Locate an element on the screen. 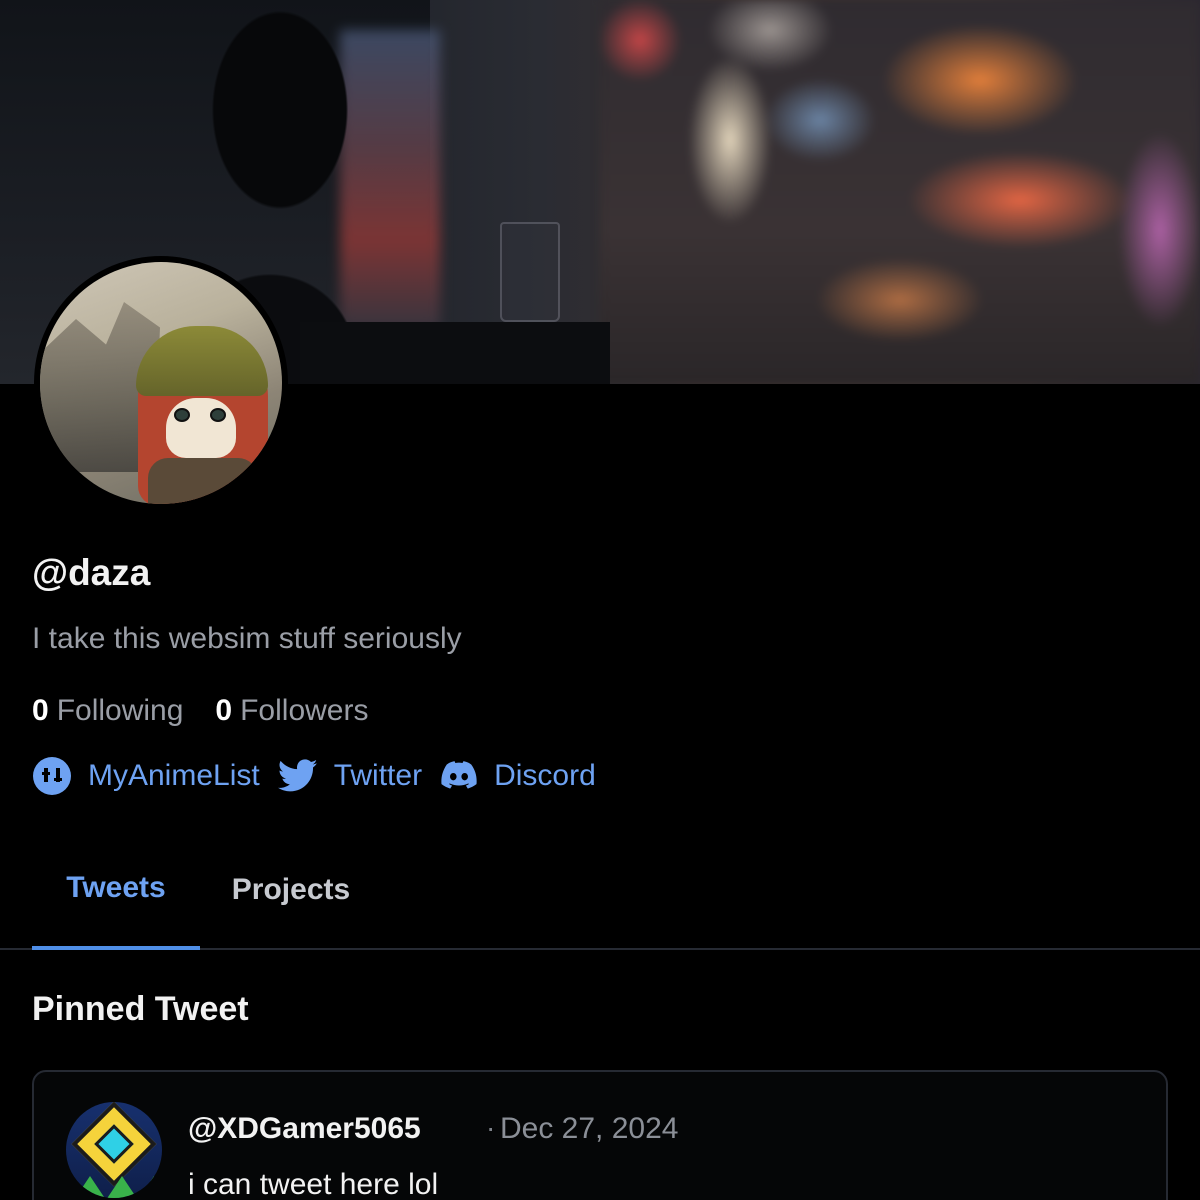 This screenshot has height=1200, width=1200. link-myanimelist: MyAnimeList is located at coordinates (146, 776).